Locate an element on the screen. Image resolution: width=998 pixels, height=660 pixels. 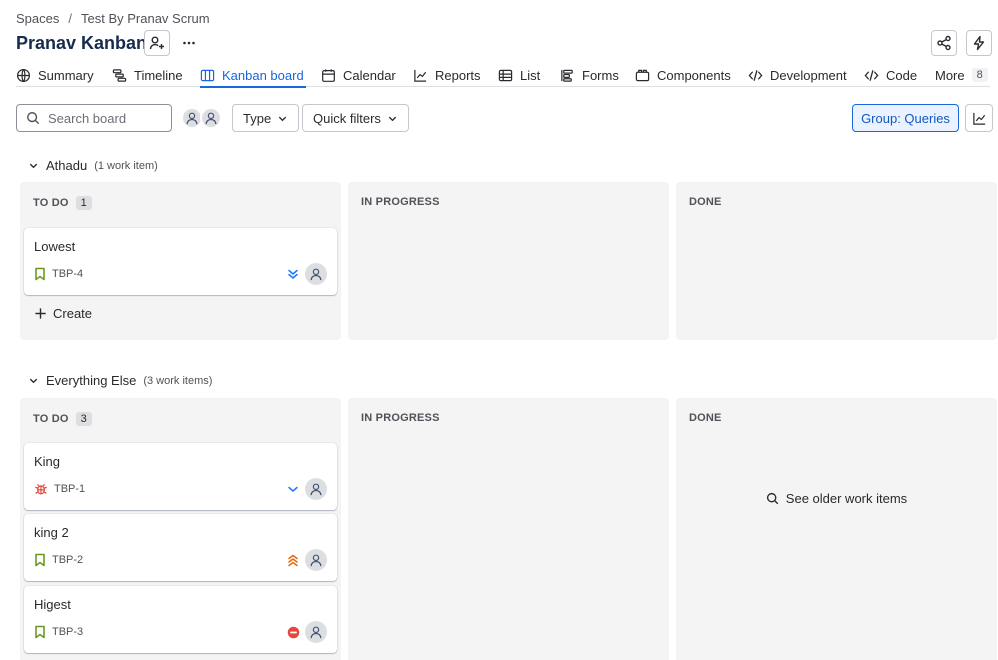
tab-more-count: 8 is located at coordinates (979, 75).